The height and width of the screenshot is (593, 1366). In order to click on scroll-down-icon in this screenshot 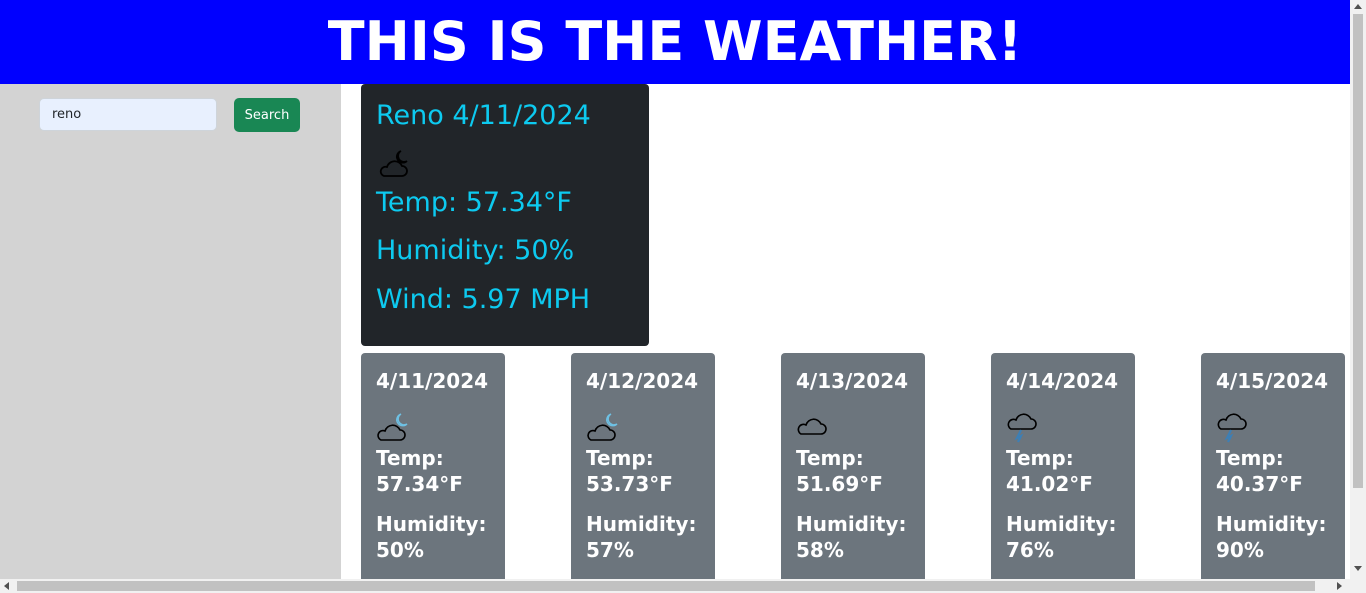, I will do `click(1358, 568)`.